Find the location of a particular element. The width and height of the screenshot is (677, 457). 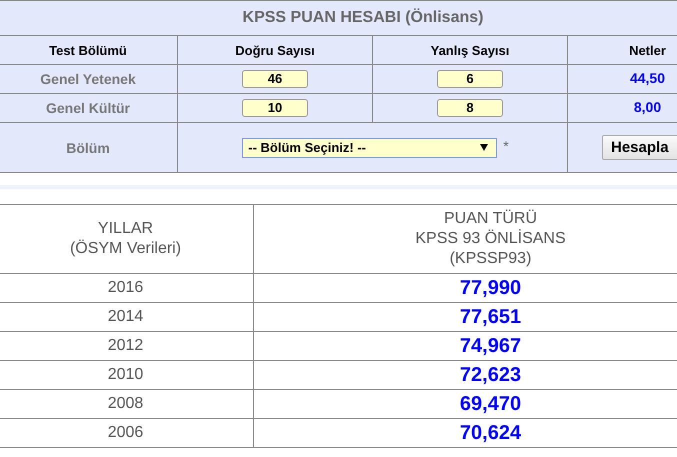

section-dropdown: -- Bölüm Seçiniz! -- is located at coordinates (370, 148).